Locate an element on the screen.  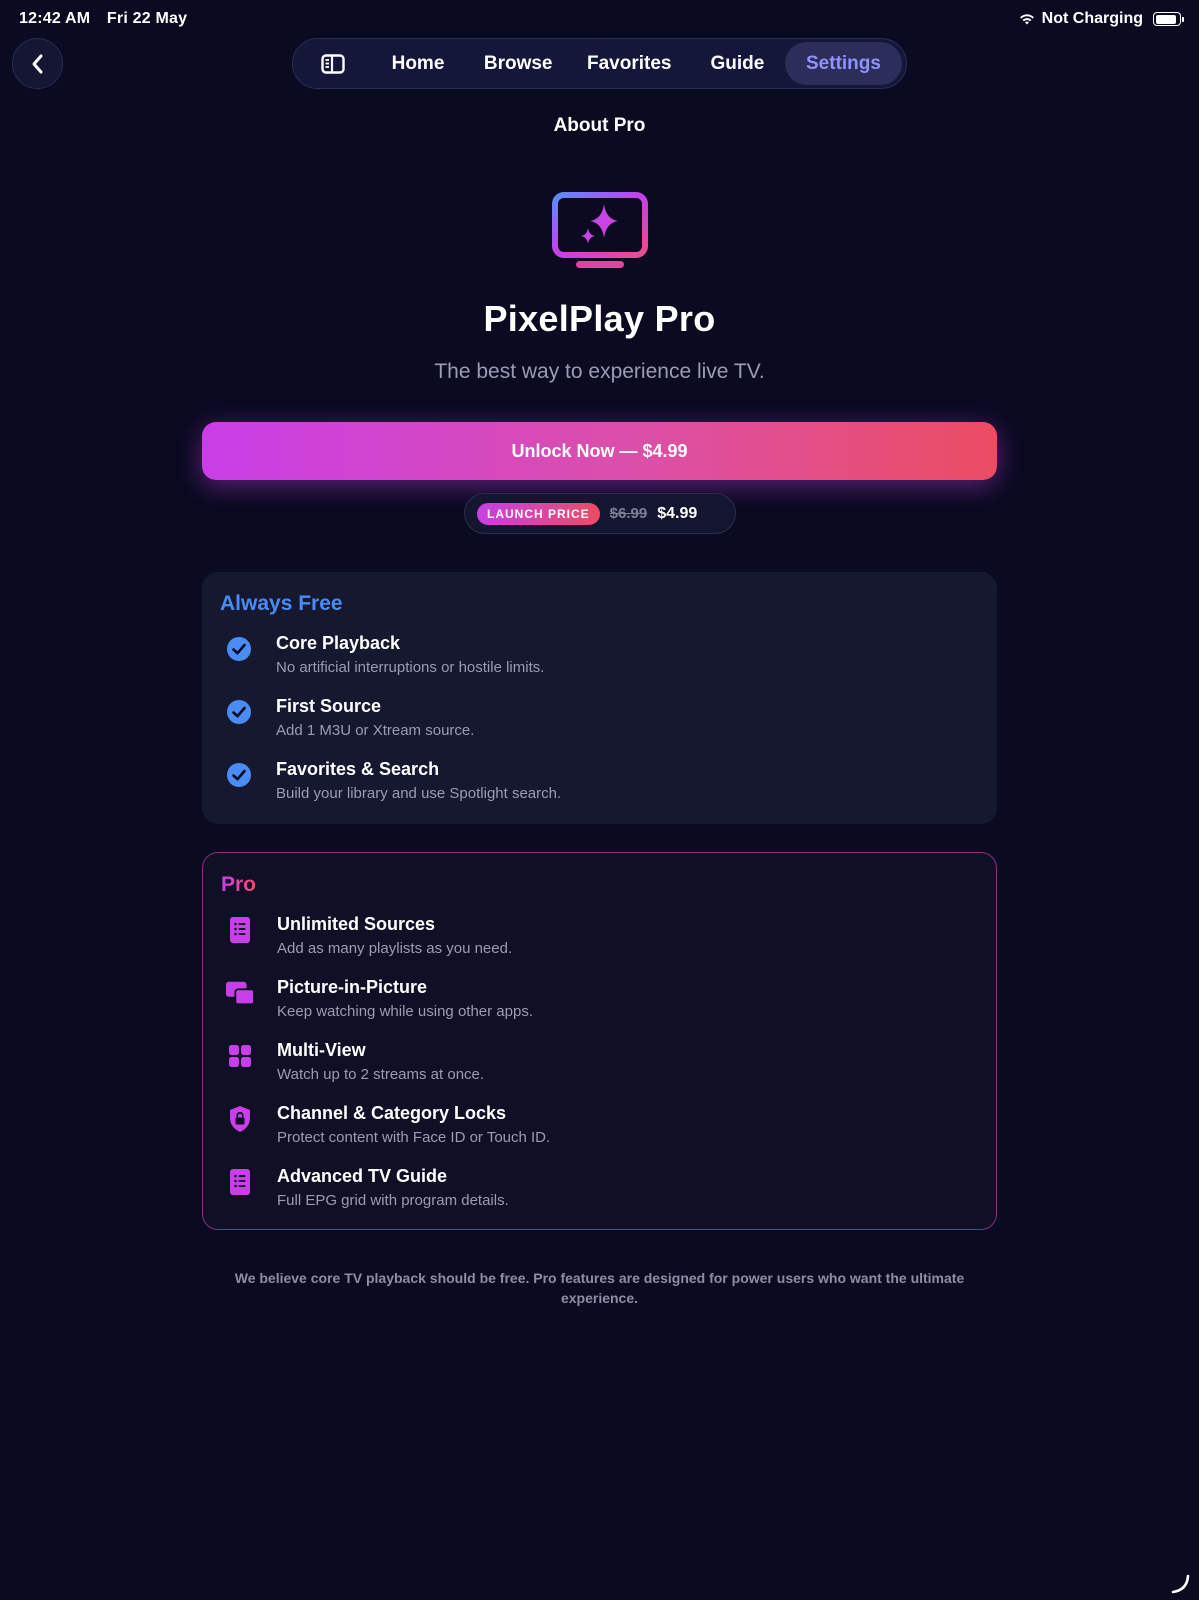
sidebar-toggle-button is located at coordinates (332, 63).